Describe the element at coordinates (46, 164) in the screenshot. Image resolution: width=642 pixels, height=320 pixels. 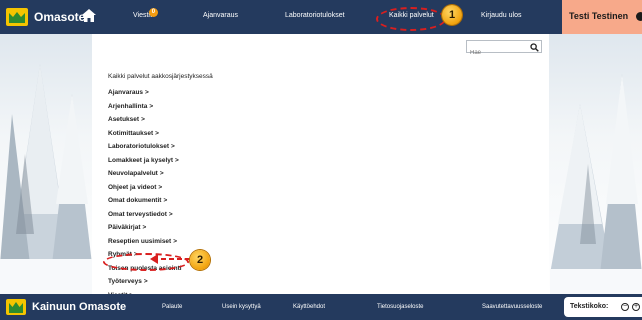
I see `left-tree-image` at that location.